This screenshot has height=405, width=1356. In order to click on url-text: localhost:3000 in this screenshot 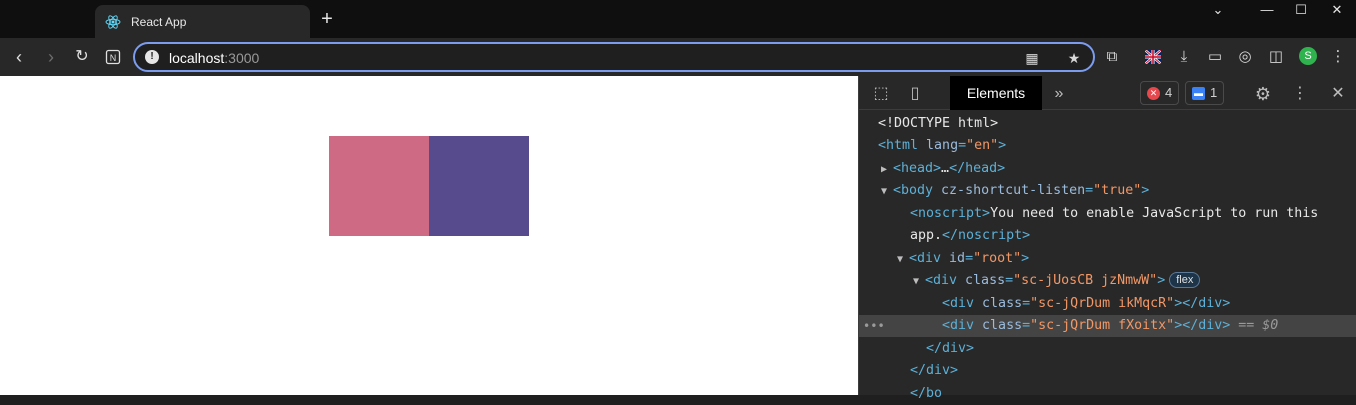, I will do `click(214, 58)`.